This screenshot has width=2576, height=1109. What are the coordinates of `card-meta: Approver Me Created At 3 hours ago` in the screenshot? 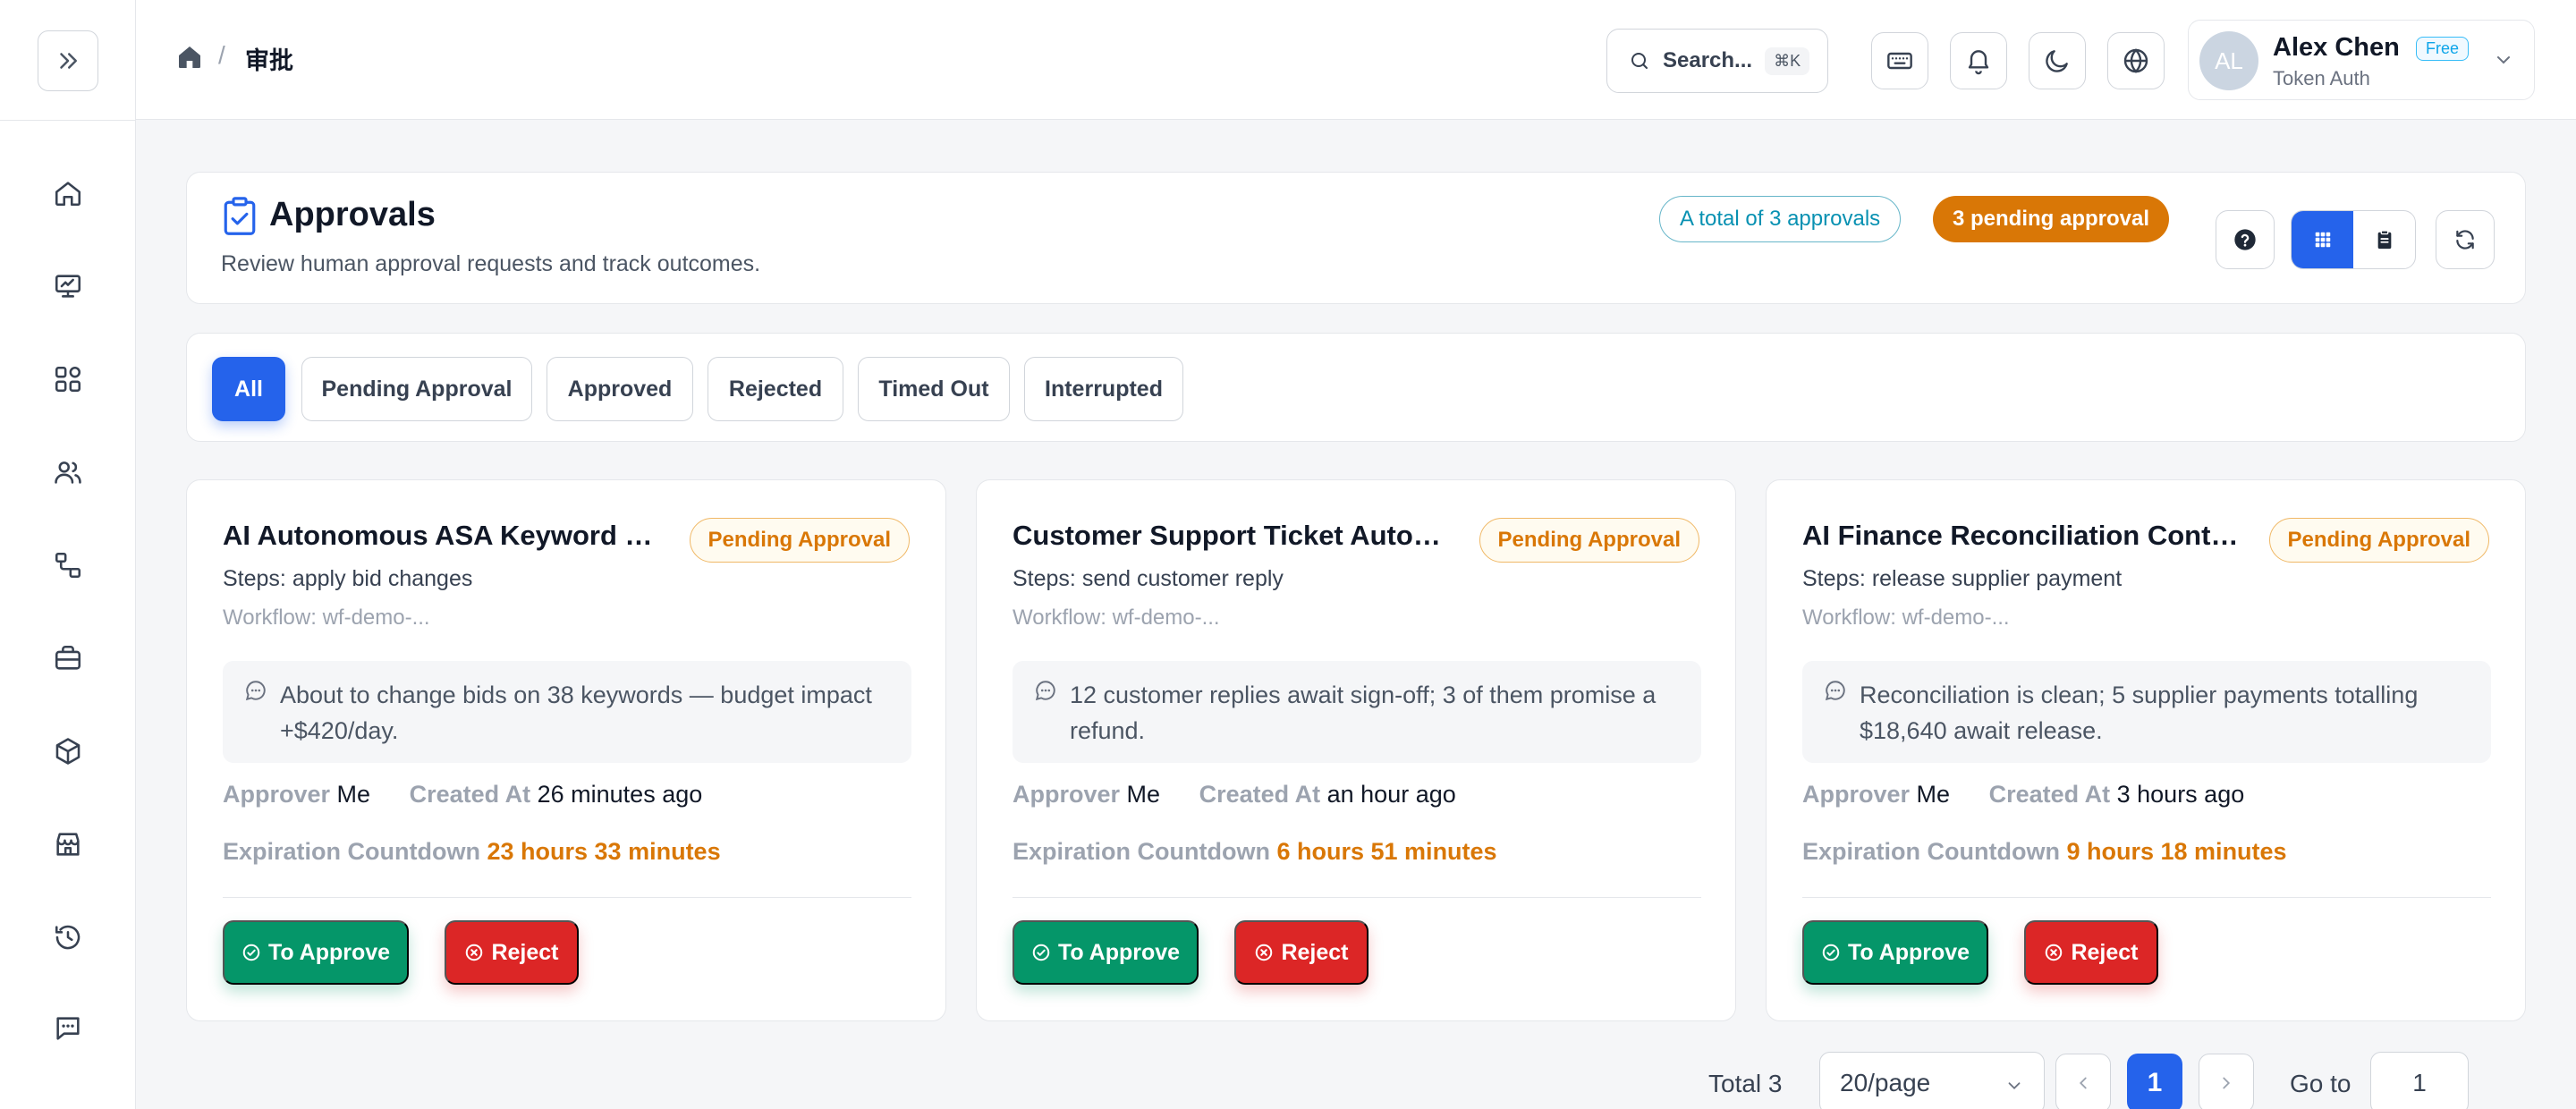 It's located at (2023, 794).